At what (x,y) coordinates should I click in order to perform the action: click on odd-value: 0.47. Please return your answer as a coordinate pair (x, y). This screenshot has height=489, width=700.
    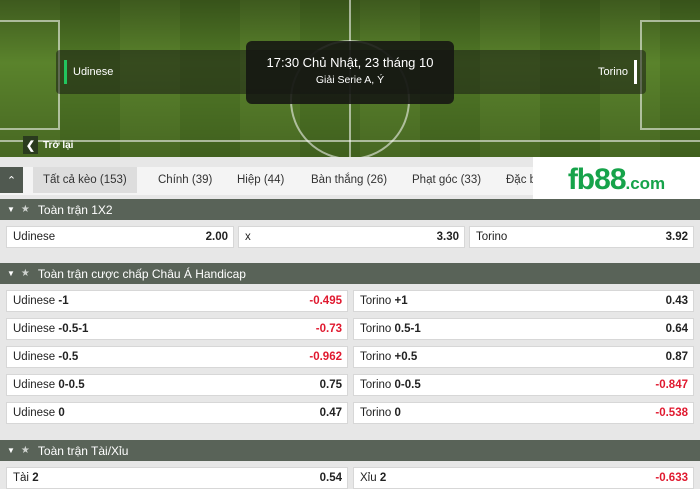
    Looking at the image, I should click on (330, 413).